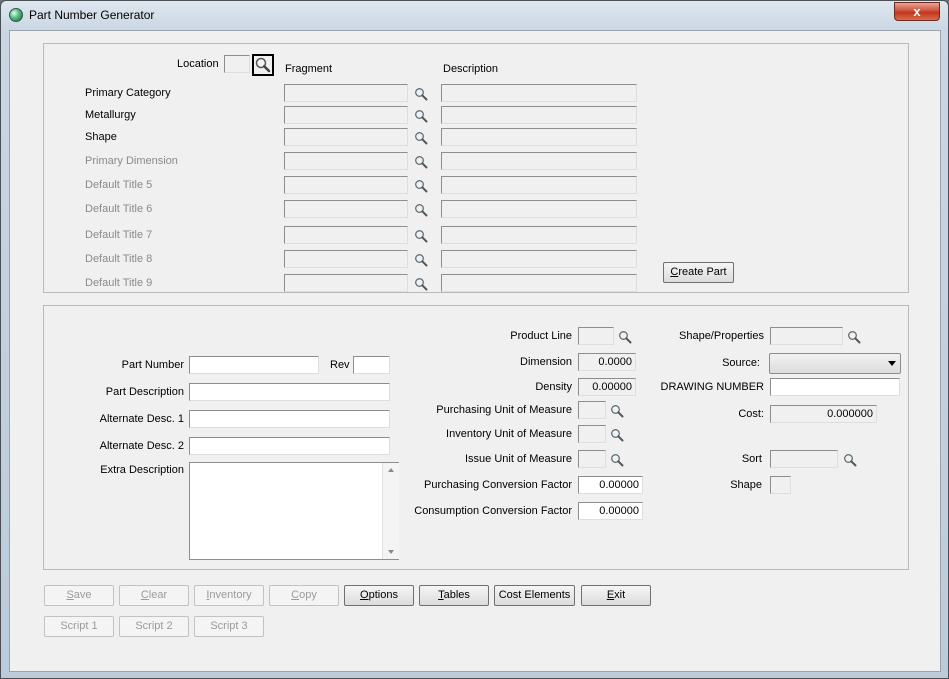 The image size is (949, 679). I want to click on rev-input, so click(371, 365).